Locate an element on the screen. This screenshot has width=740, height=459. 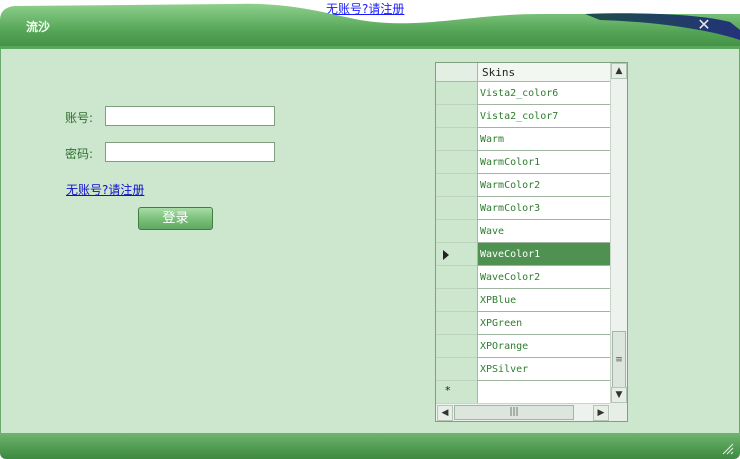
grid-row: XPOrange is located at coordinates (523, 346).